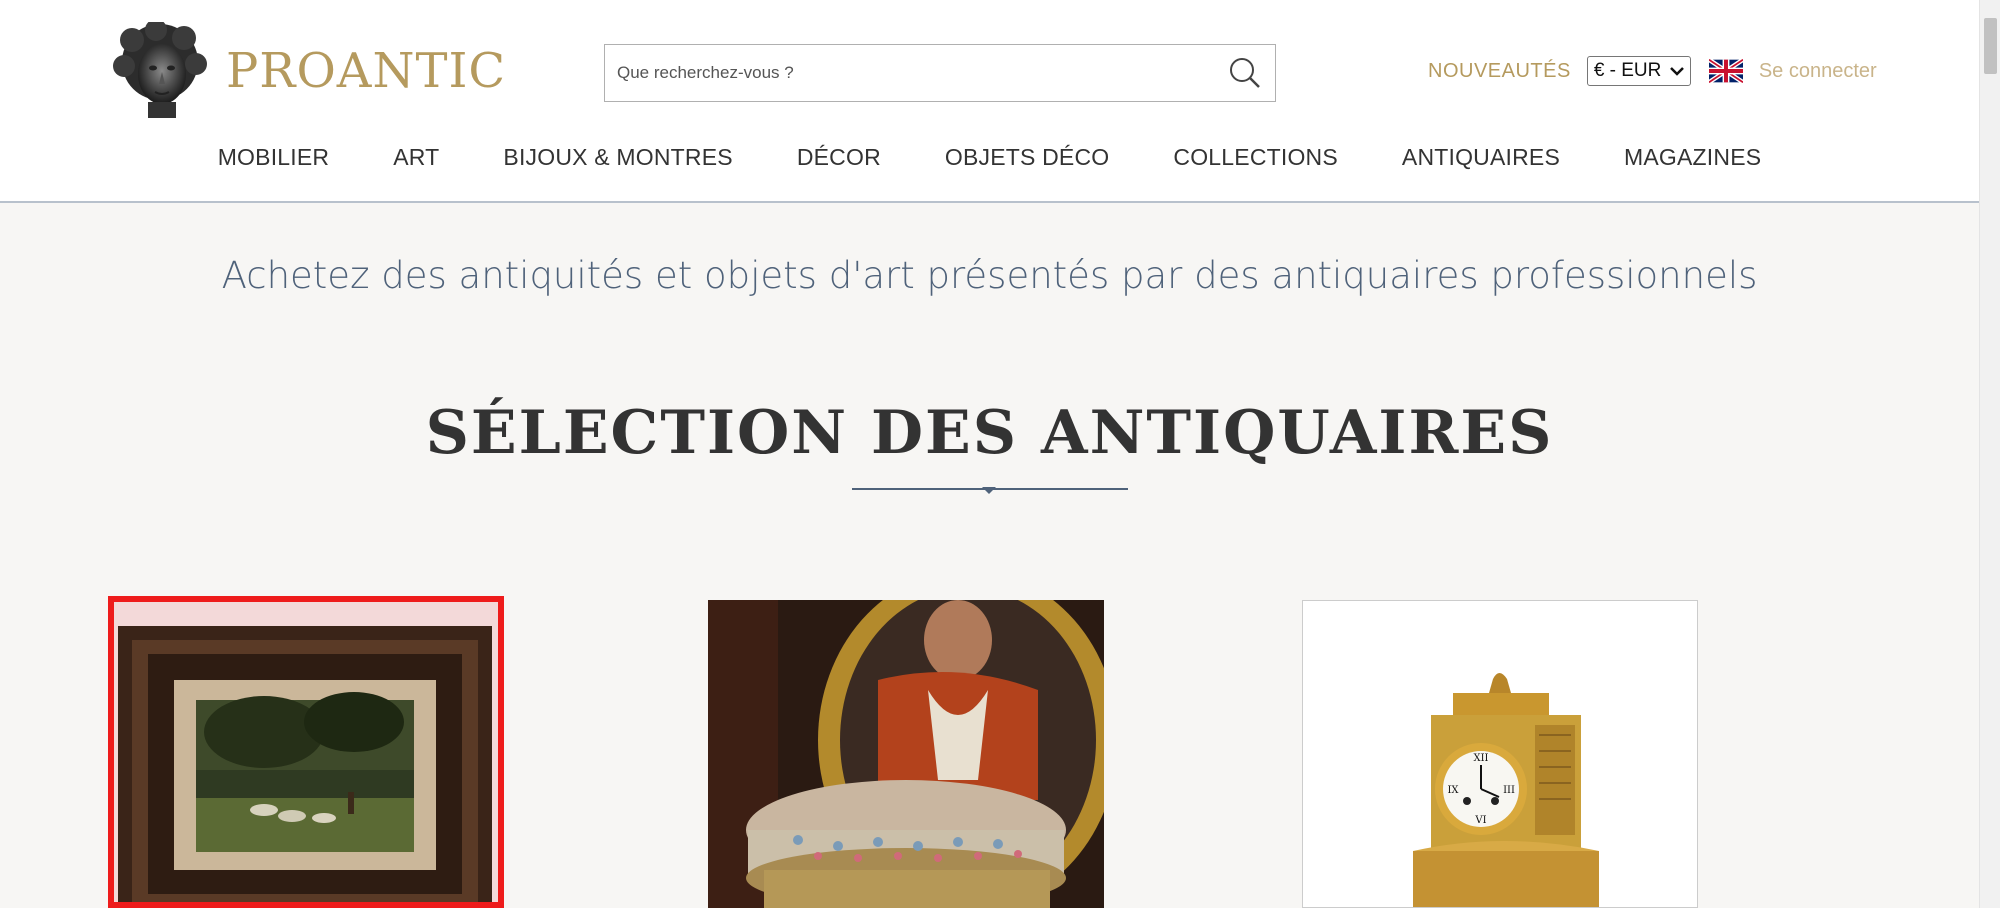  I want to click on login-link: Se connecter, so click(1818, 71).